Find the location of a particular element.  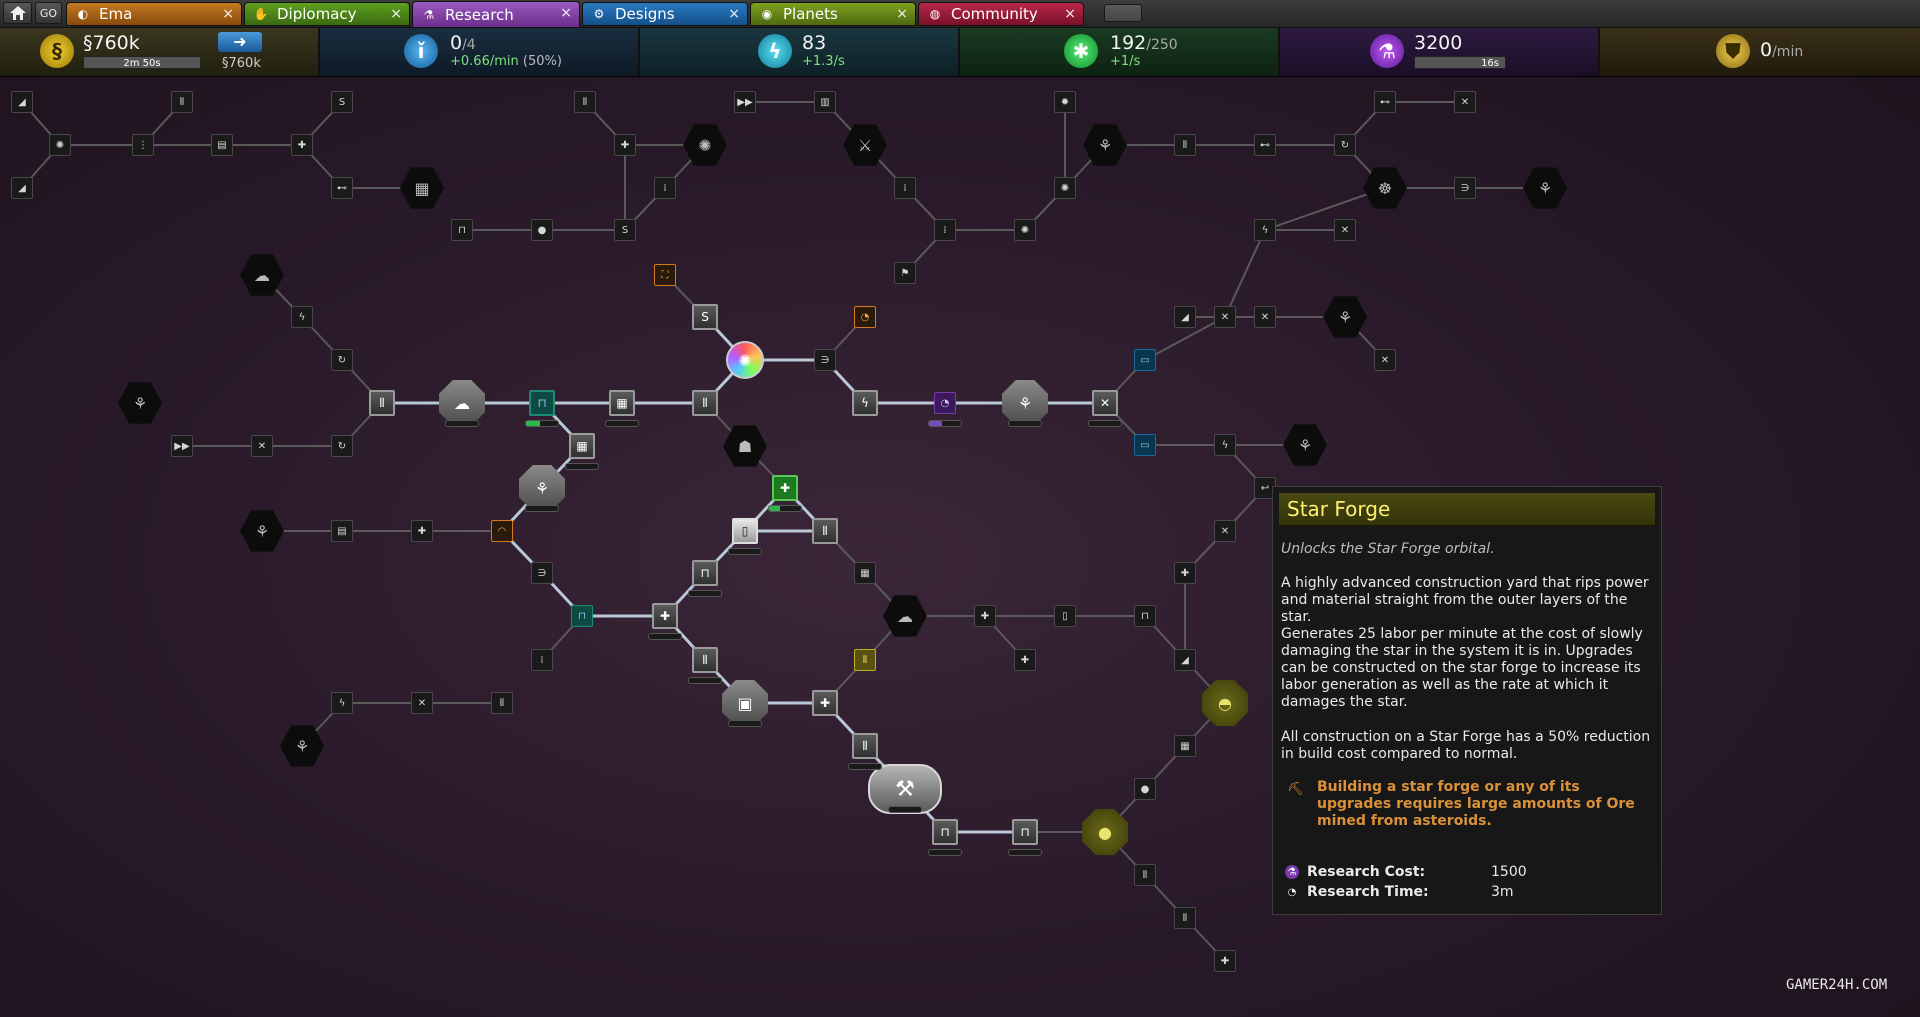

new-tab-button is located at coordinates (1123, 13).